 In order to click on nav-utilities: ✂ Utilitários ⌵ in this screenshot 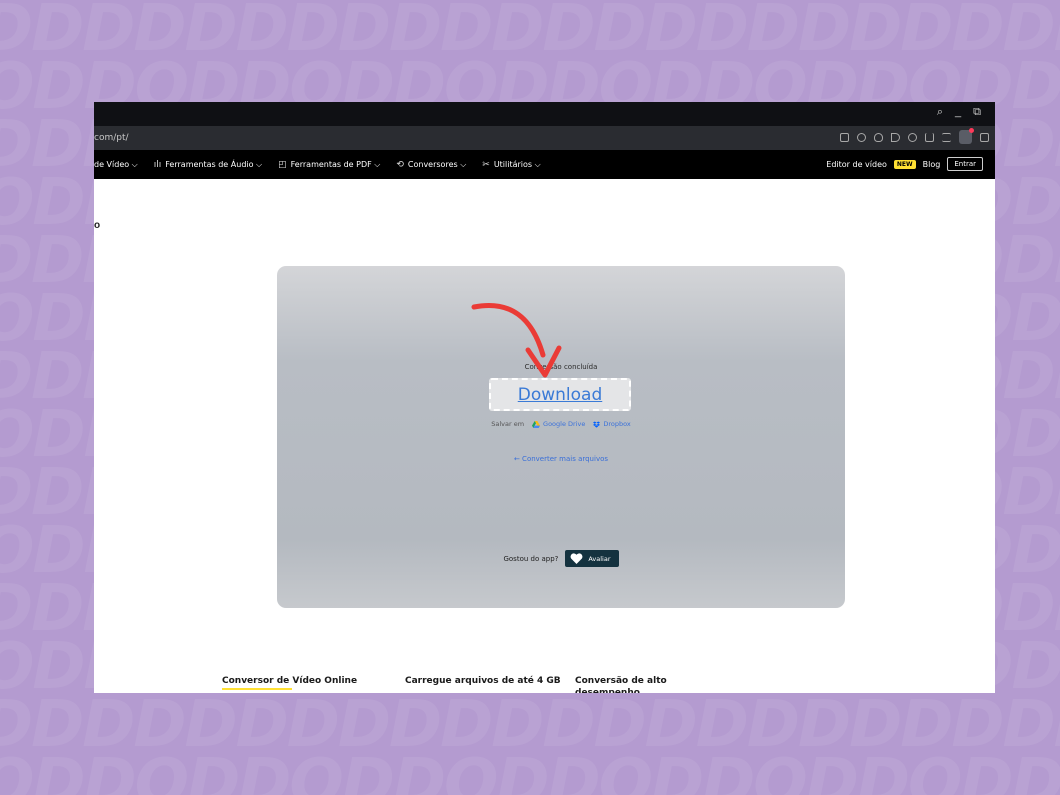, I will do `click(511, 165)`.